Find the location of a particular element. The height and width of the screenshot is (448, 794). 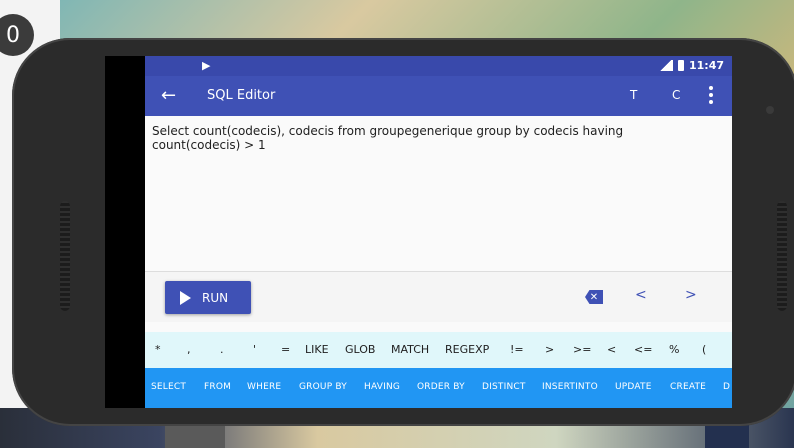

status-bar: ▶ 11:47 is located at coordinates (438, 66).